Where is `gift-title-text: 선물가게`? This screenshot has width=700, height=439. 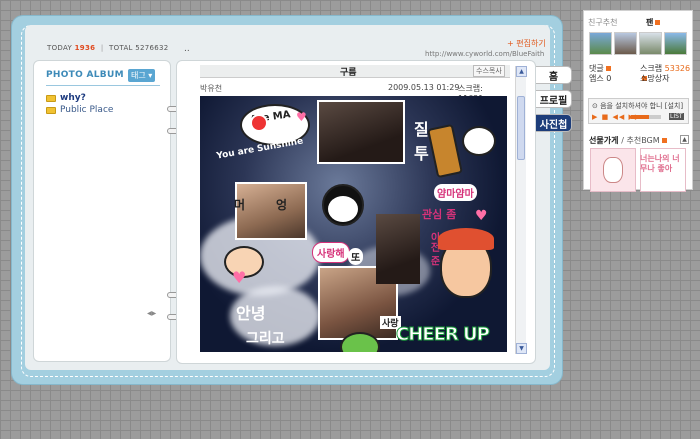
gift-title-text: 선물가게 is located at coordinates (604, 140).